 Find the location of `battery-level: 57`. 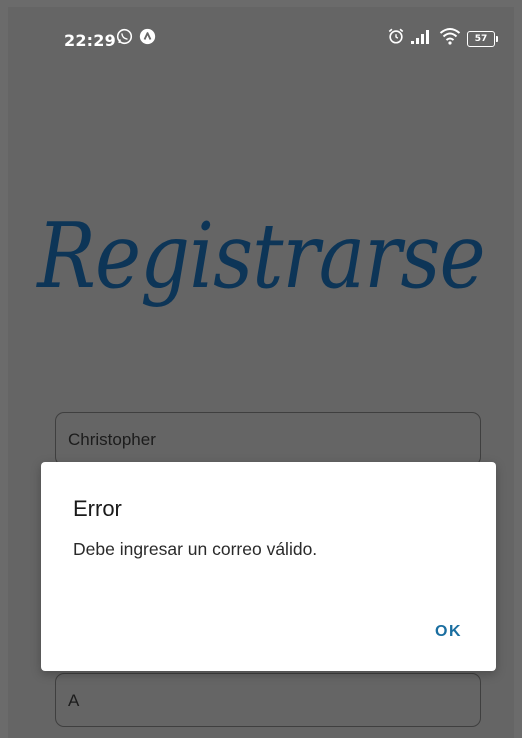

battery-level: 57 is located at coordinates (481, 38).